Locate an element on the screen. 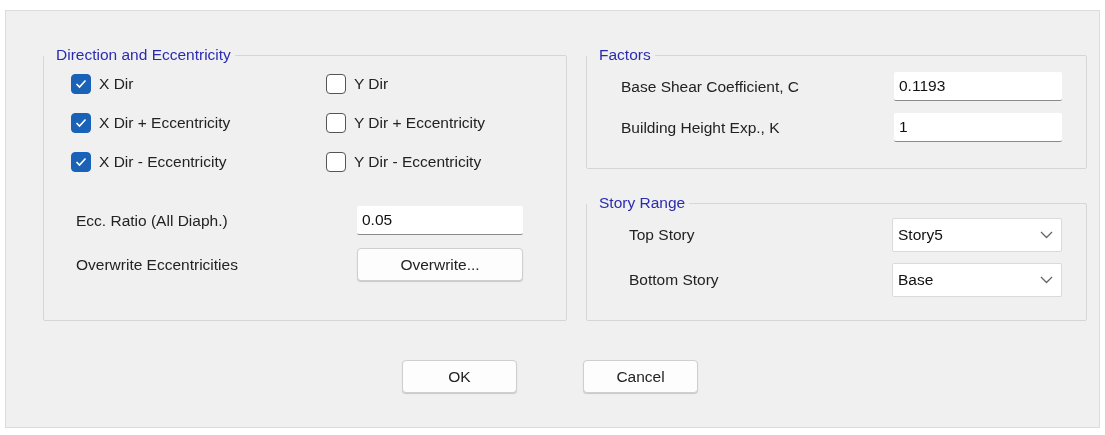  text-field: 0.05 is located at coordinates (440, 220).